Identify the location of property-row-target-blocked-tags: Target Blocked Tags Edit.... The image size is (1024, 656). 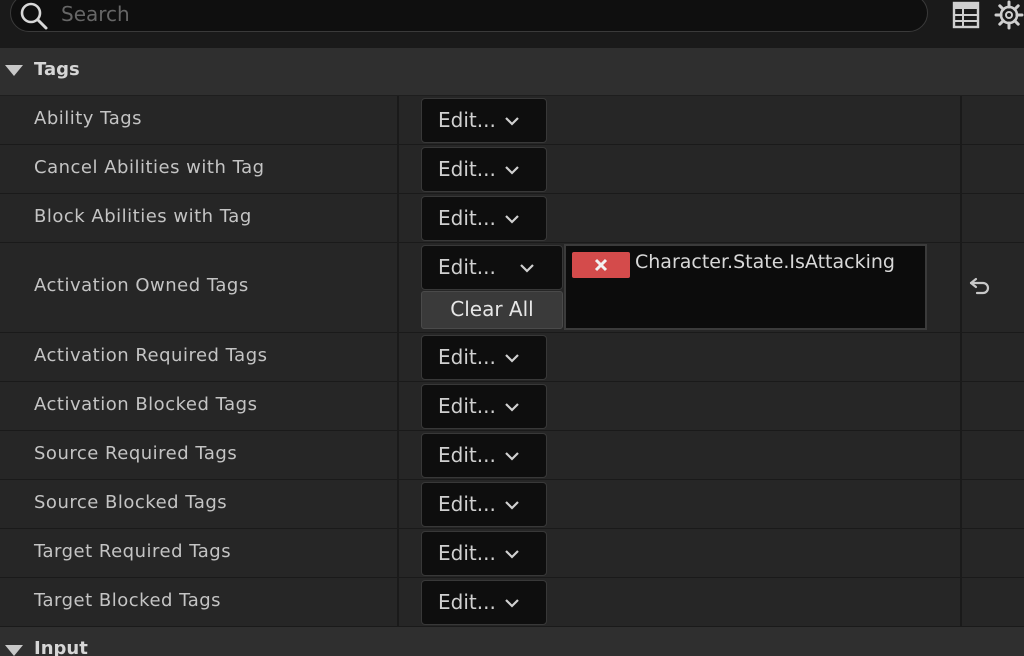
(512, 602).